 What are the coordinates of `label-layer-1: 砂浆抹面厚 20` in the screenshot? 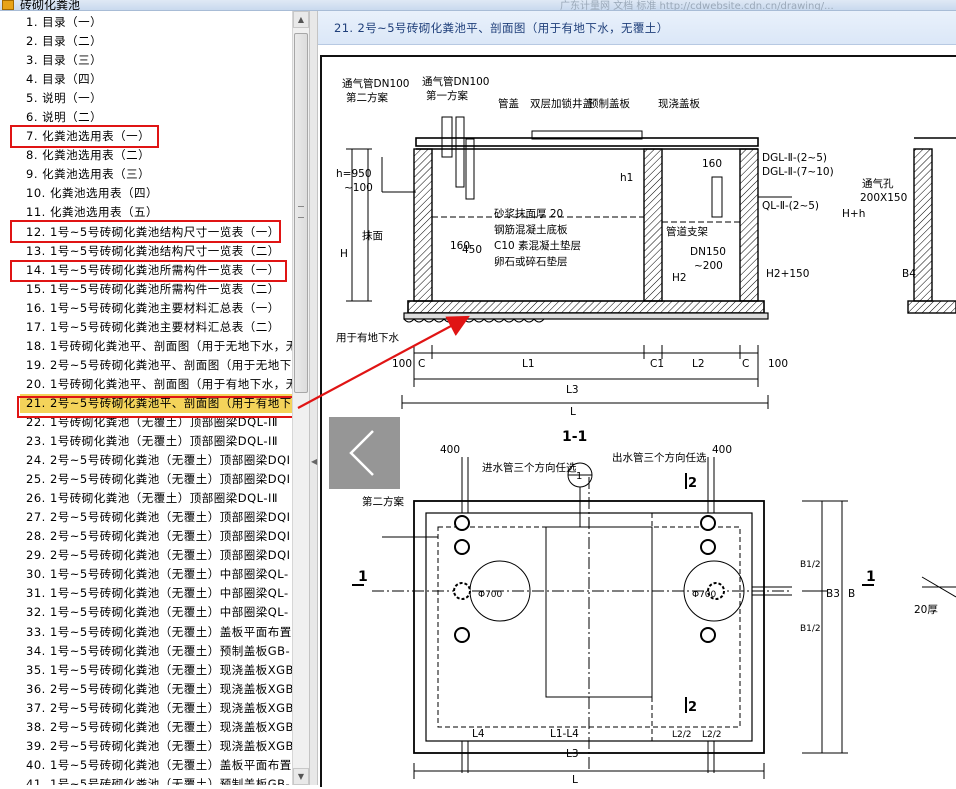 It's located at (528, 213).